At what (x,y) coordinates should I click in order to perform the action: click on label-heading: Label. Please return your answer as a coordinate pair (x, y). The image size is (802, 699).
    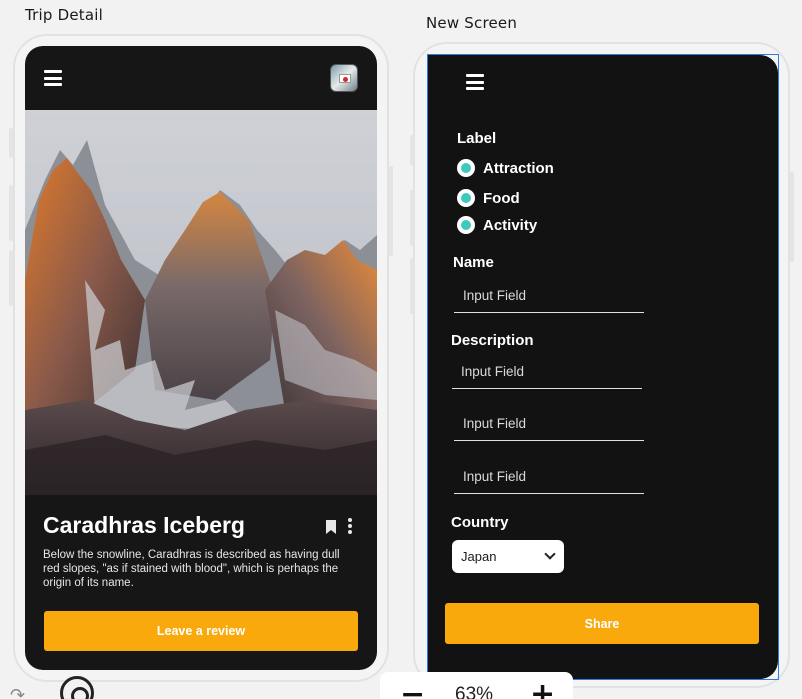
    Looking at the image, I should click on (477, 138).